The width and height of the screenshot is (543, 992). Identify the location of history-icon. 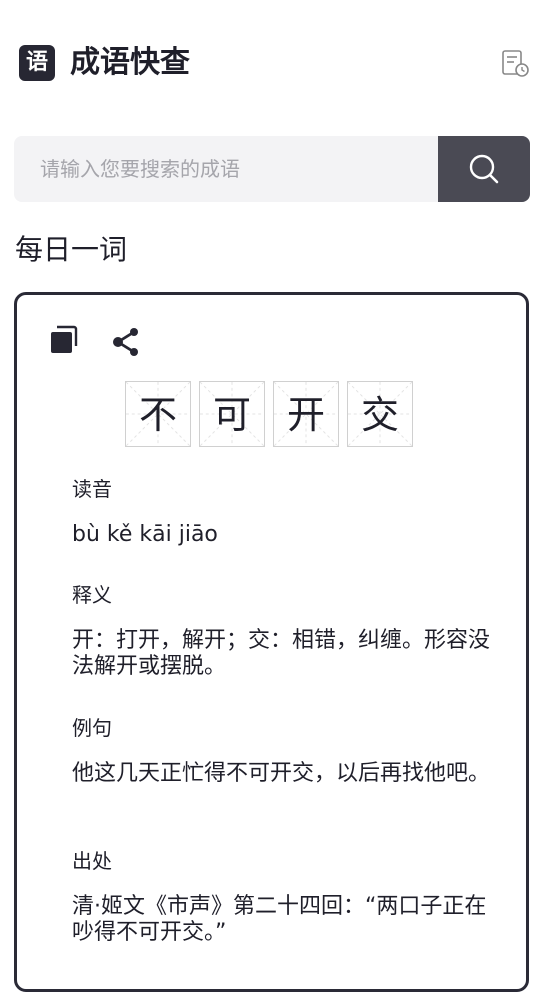
(515, 63).